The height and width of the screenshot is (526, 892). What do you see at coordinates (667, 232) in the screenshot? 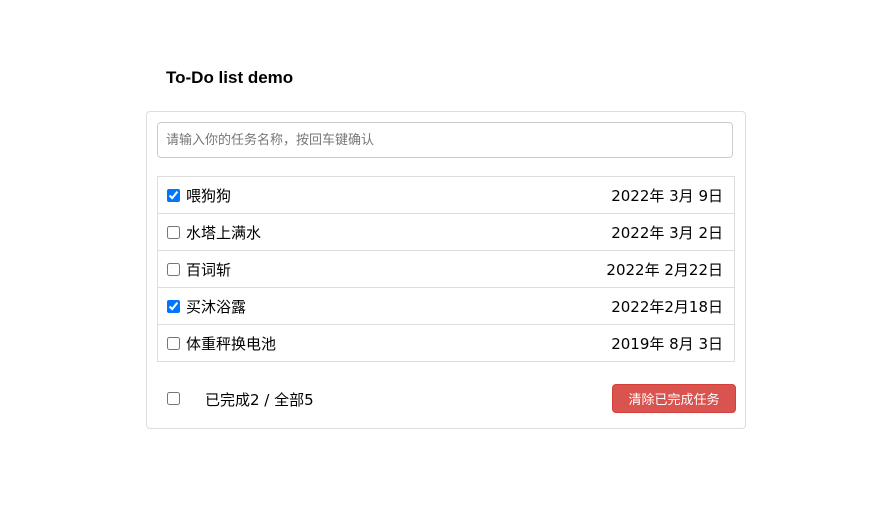
I see `todo-date: 2022年 3月 2日` at bounding box center [667, 232].